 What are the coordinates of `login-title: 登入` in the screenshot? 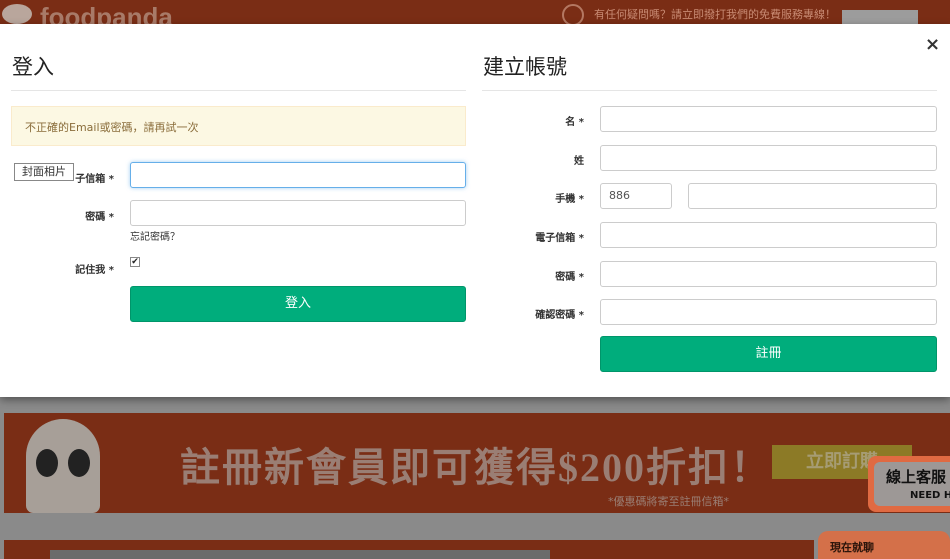 It's located at (33, 67).